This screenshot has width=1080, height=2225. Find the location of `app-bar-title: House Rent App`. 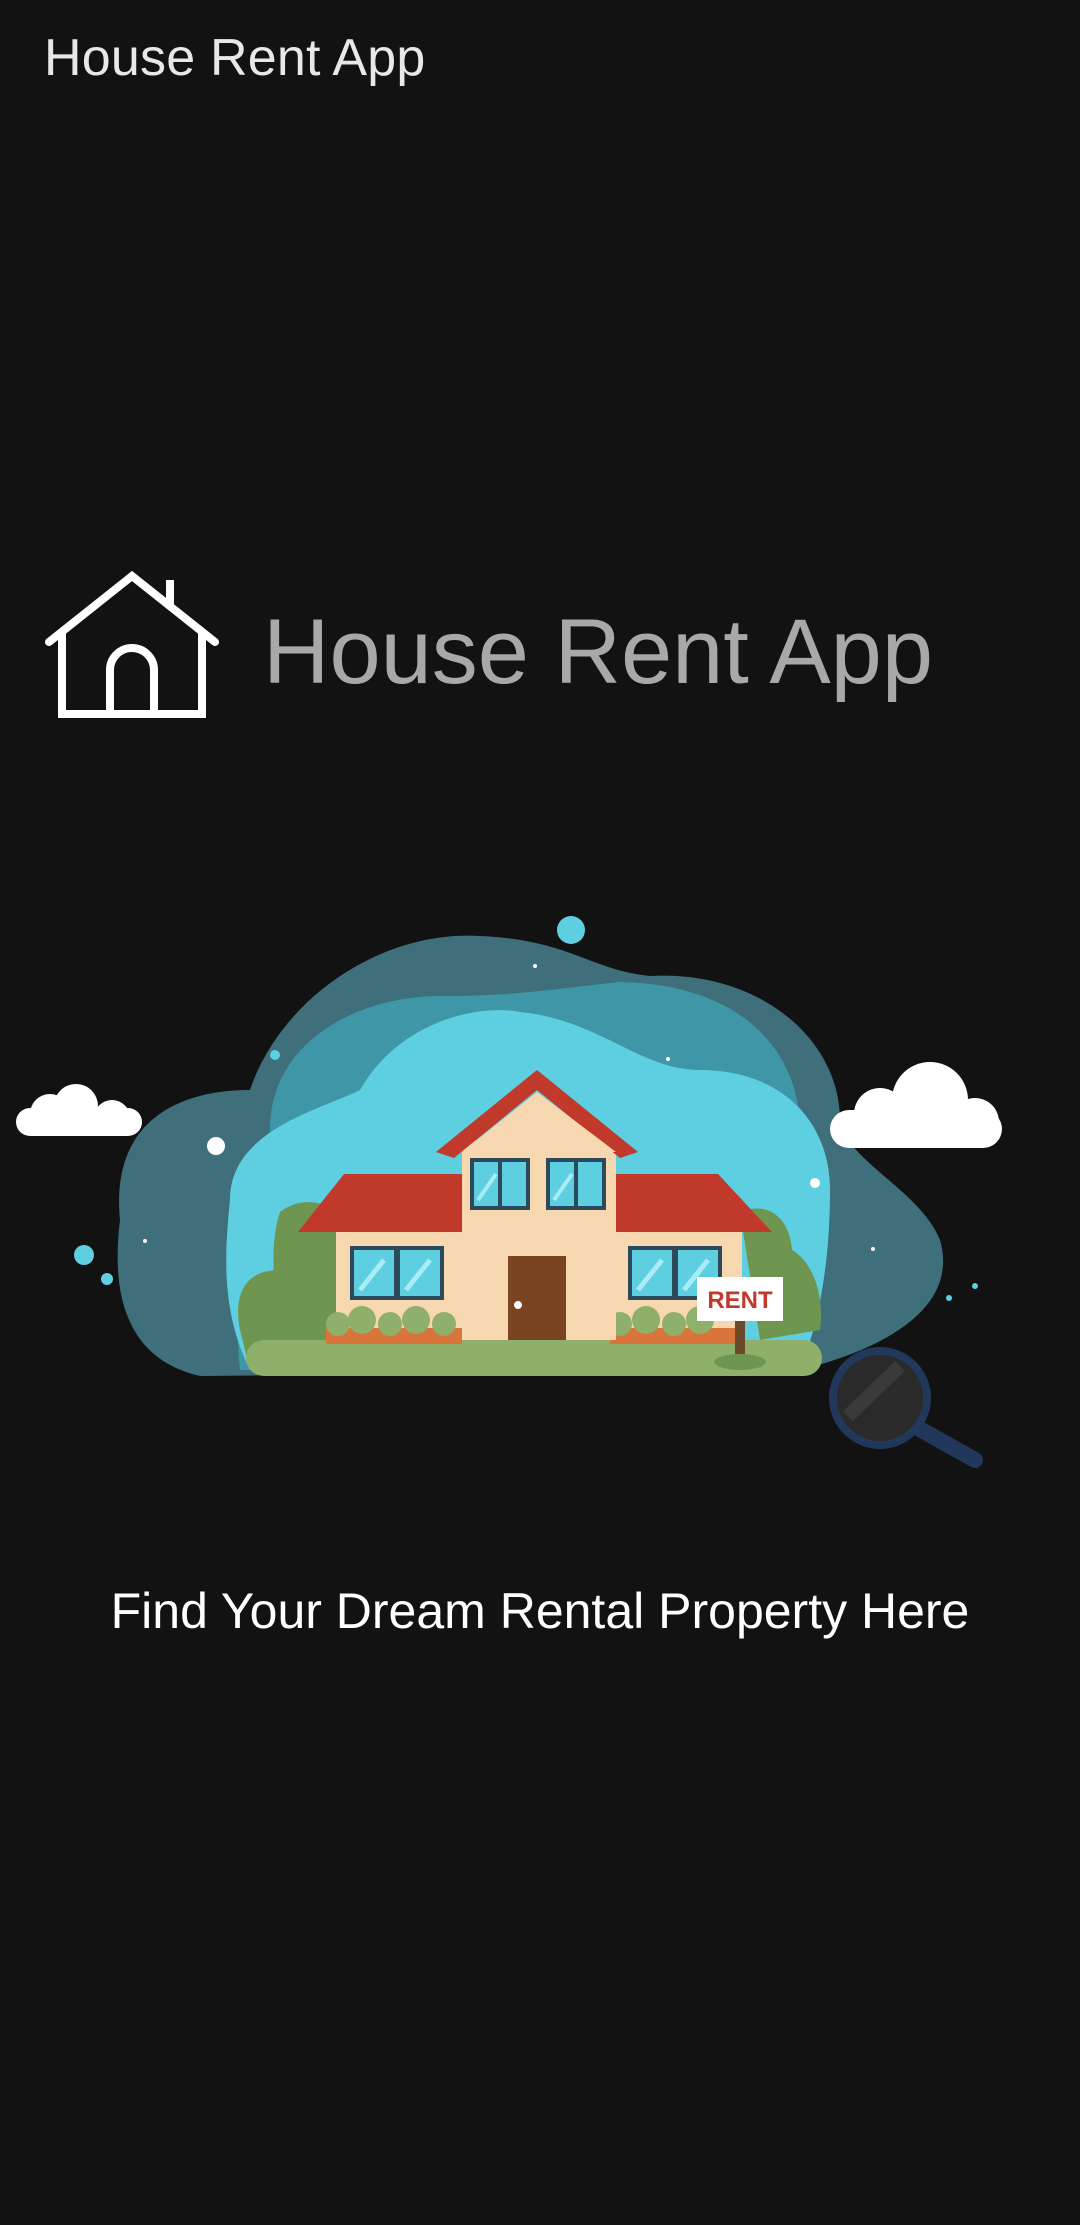

app-bar-title: House Rent App is located at coordinates (235, 58).